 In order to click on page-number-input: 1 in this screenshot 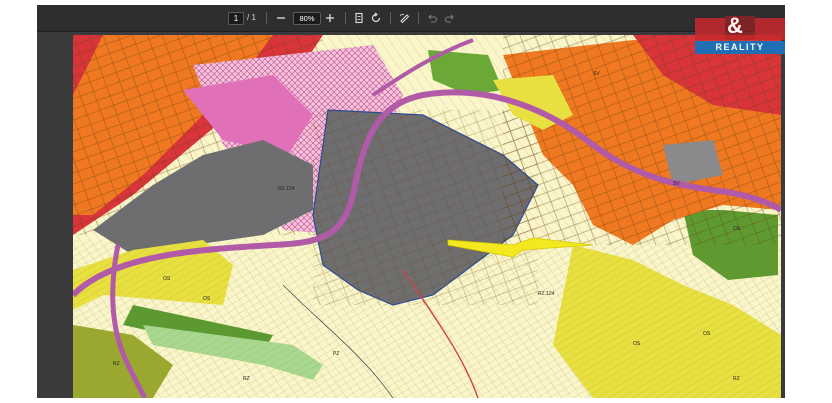, I will do `click(236, 18)`.